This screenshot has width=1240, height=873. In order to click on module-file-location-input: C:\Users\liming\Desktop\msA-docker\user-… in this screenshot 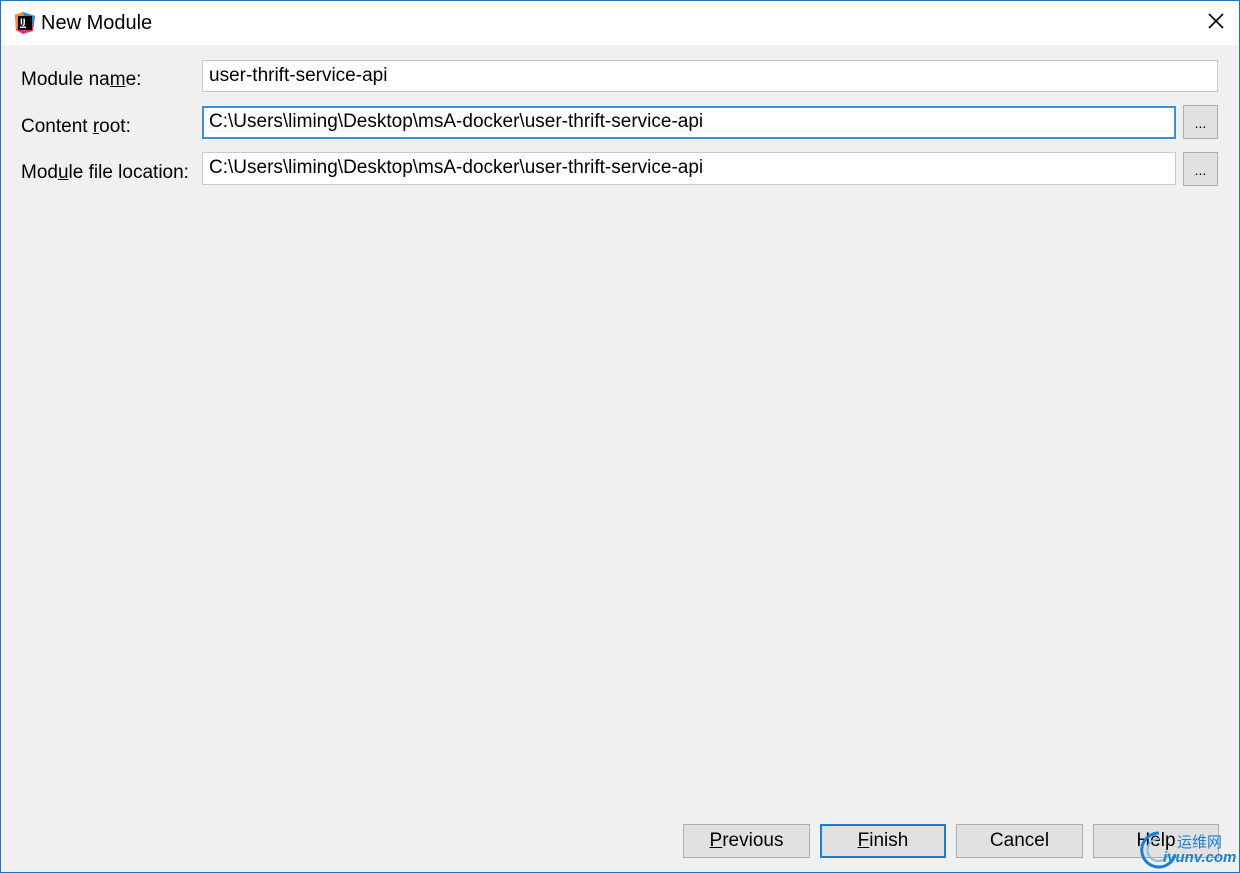, I will do `click(689, 168)`.